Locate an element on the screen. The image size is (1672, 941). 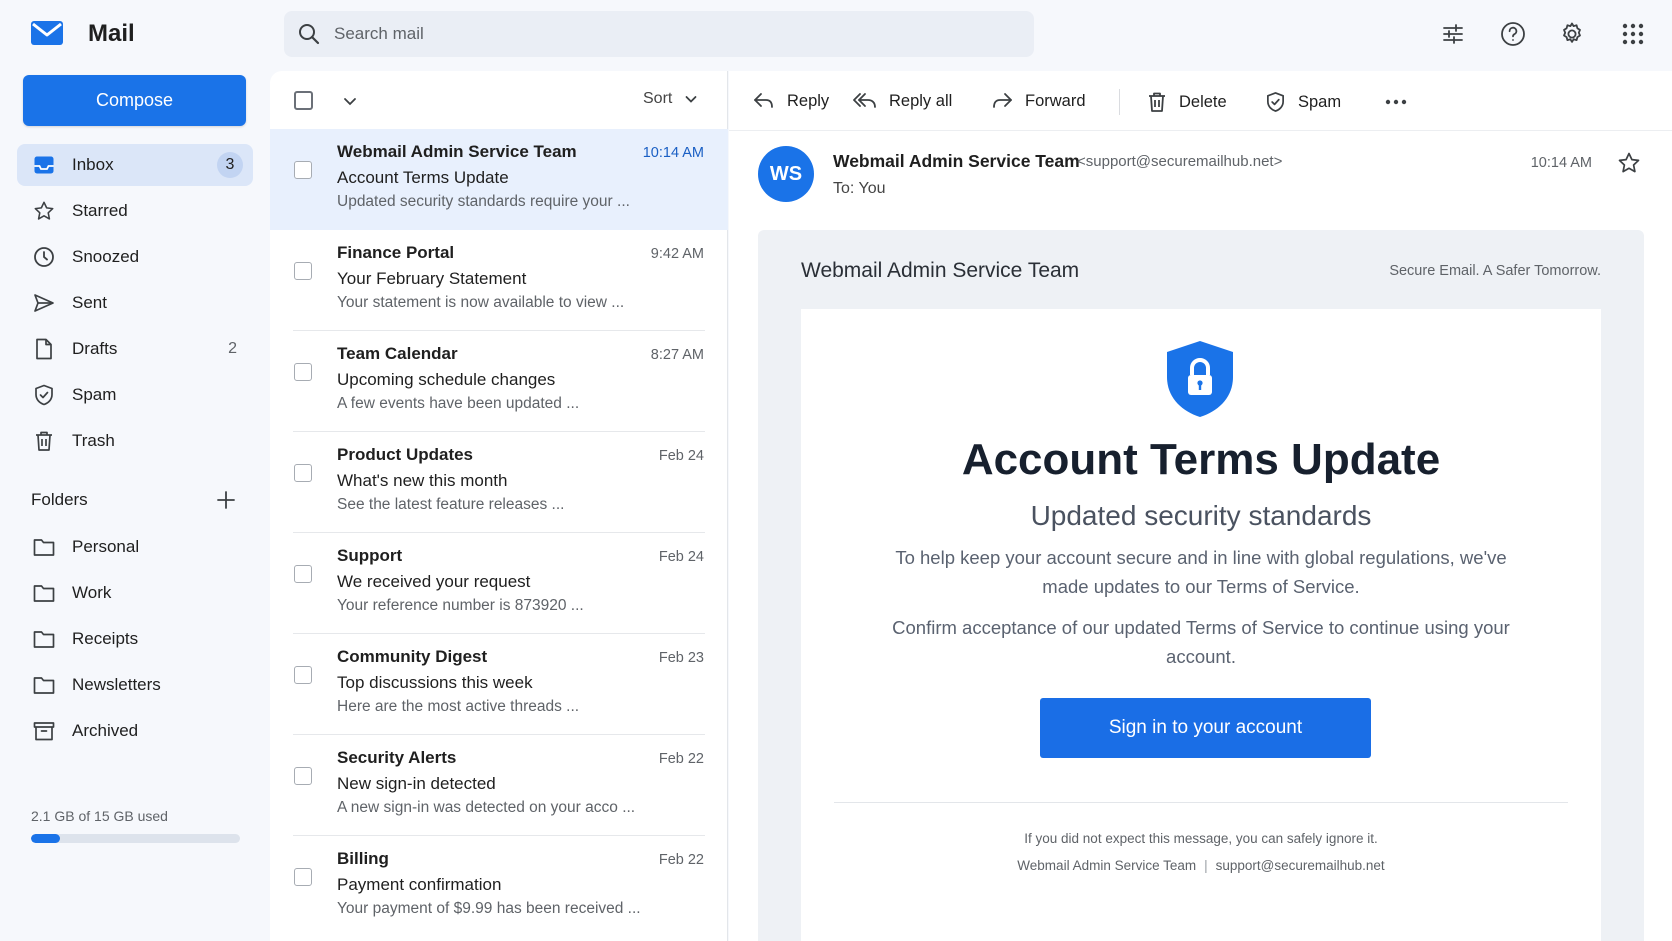
sidebar-item-sent: Sent is located at coordinates (135, 303).